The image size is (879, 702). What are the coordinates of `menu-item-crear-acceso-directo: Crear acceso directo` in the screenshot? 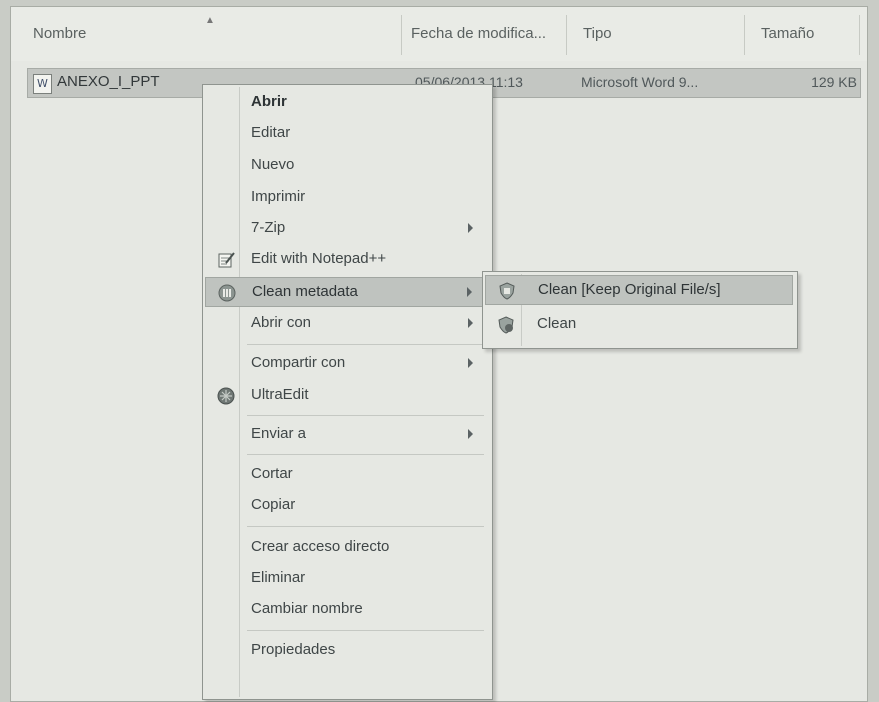 It's located at (347, 548).